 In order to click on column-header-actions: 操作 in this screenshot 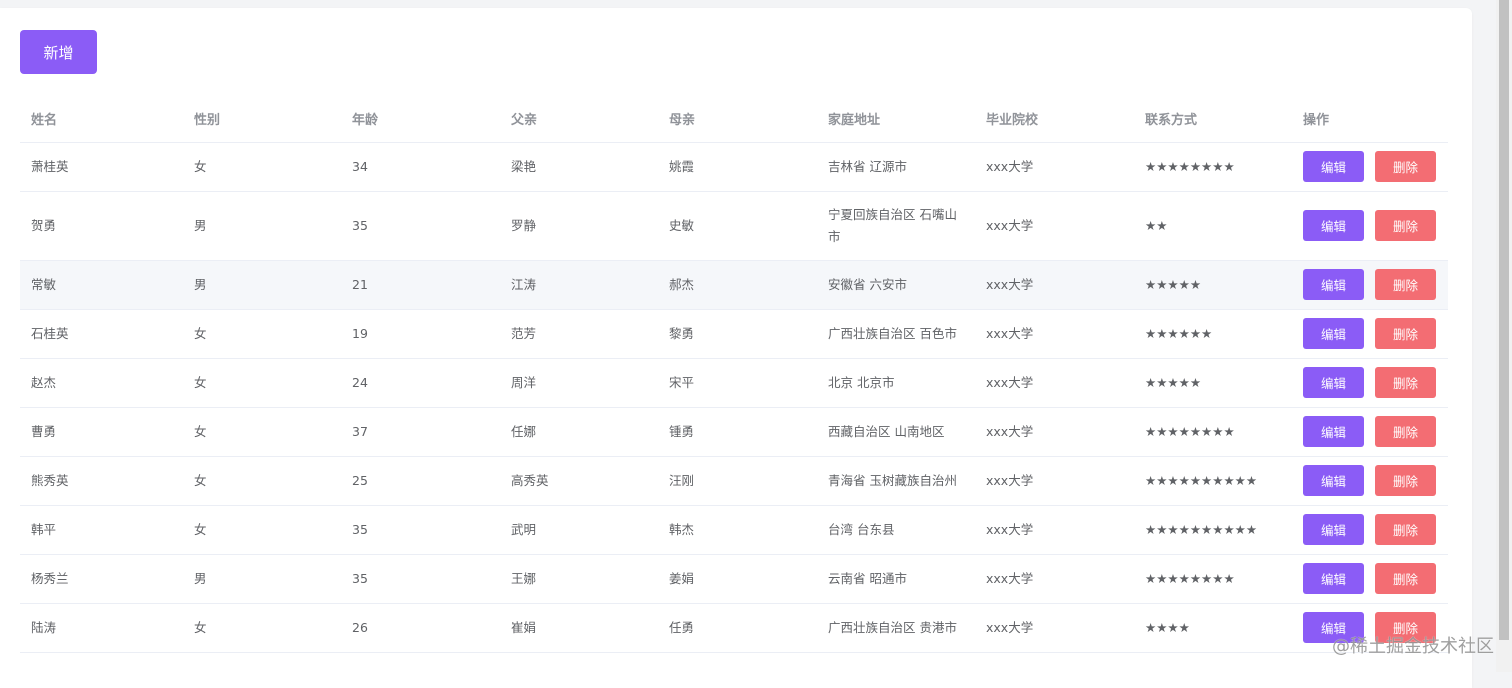, I will do `click(1370, 118)`.